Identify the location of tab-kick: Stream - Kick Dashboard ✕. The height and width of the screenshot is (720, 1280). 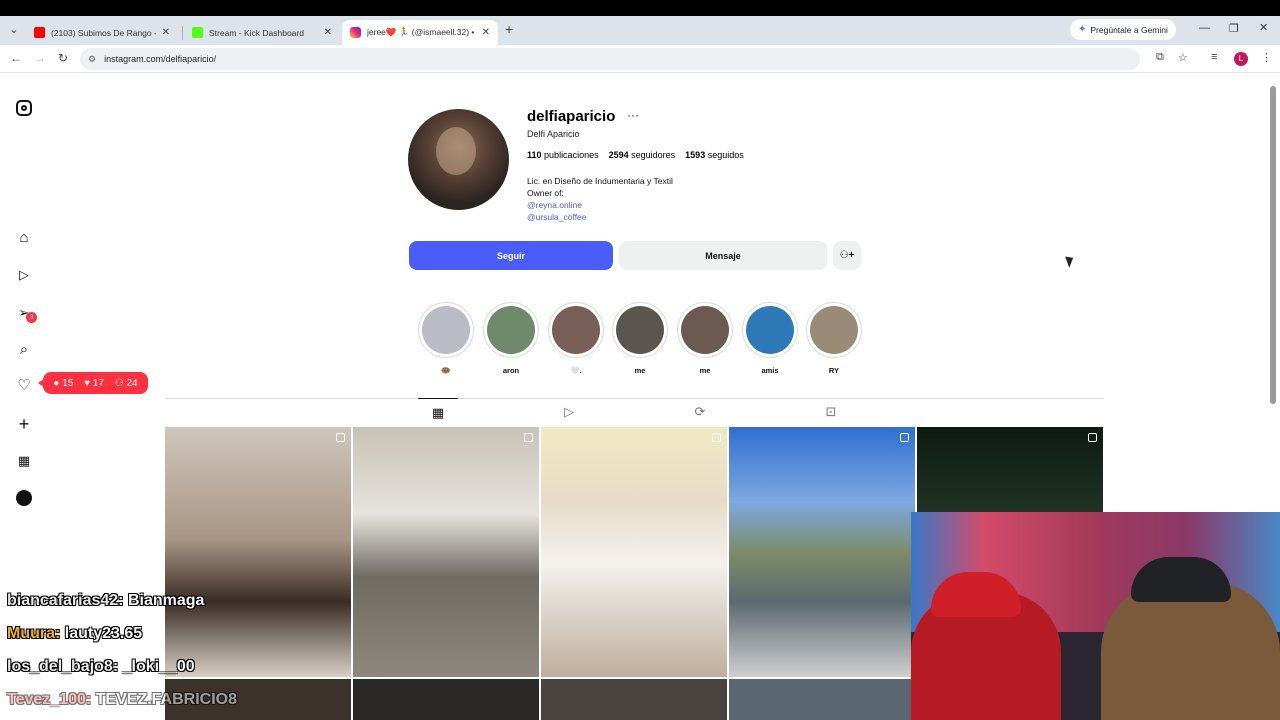
(262, 32).